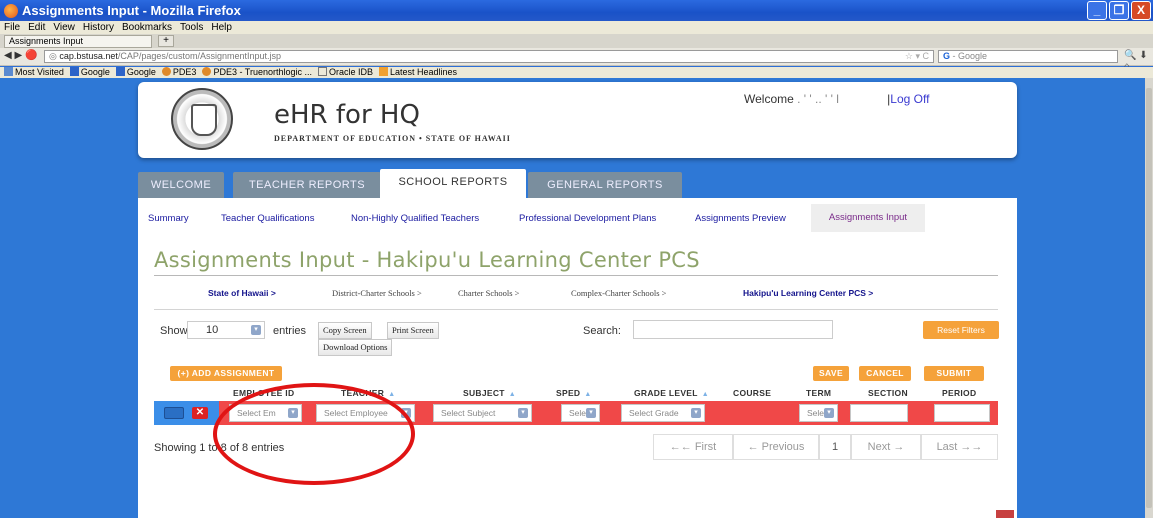 The height and width of the screenshot is (518, 1153). Describe the element at coordinates (693, 447) in the screenshot. I see `pager-first: ←← First` at that location.